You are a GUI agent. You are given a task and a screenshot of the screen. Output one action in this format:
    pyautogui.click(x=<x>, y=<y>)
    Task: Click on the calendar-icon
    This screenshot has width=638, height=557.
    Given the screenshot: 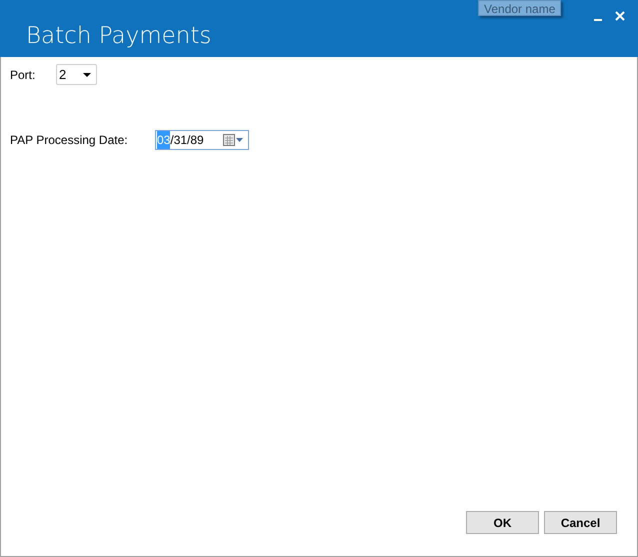 What is the action you would take?
    pyautogui.click(x=234, y=140)
    